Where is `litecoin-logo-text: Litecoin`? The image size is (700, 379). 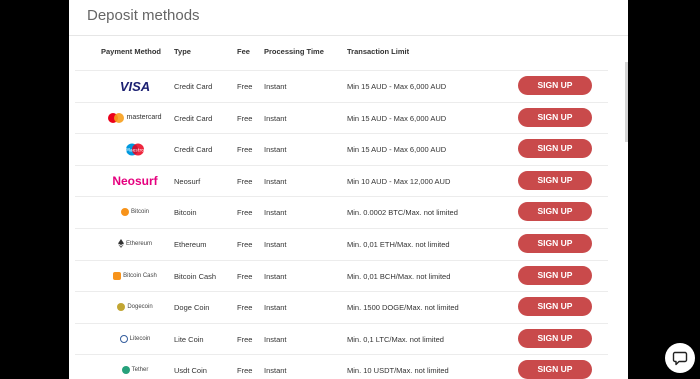
litecoin-logo-text: Litecoin is located at coordinates (140, 338).